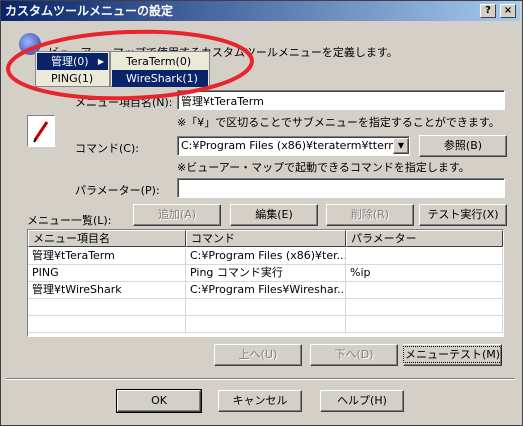 The width and height of the screenshot is (523, 426). I want to click on column-header-command: コマンド, so click(266, 238).